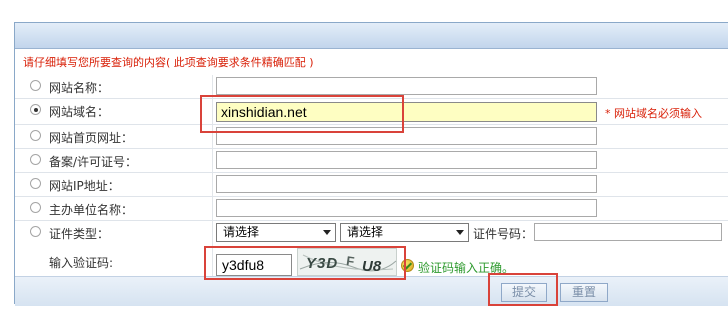 The image size is (728, 328). What do you see at coordinates (79, 88) in the screenshot?
I see `label-site-name: 网站名称：` at bounding box center [79, 88].